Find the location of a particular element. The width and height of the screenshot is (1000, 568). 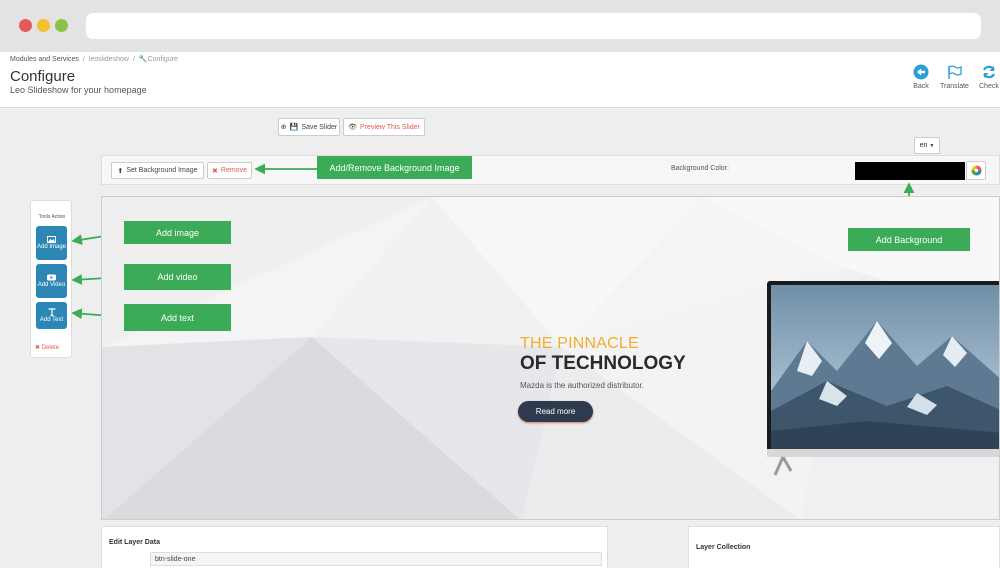

video-icon is located at coordinates (51, 277).